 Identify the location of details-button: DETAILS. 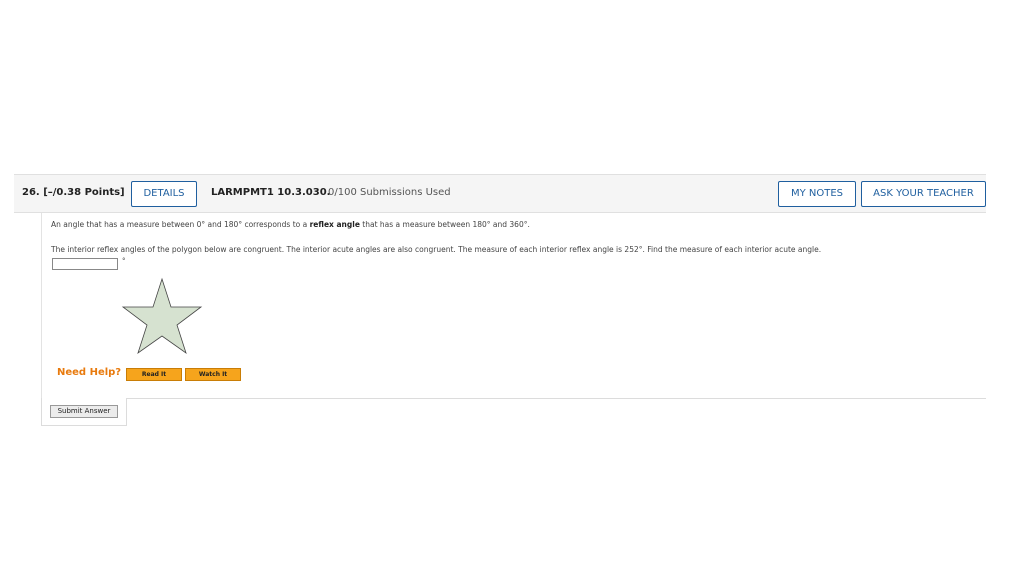
(164, 194).